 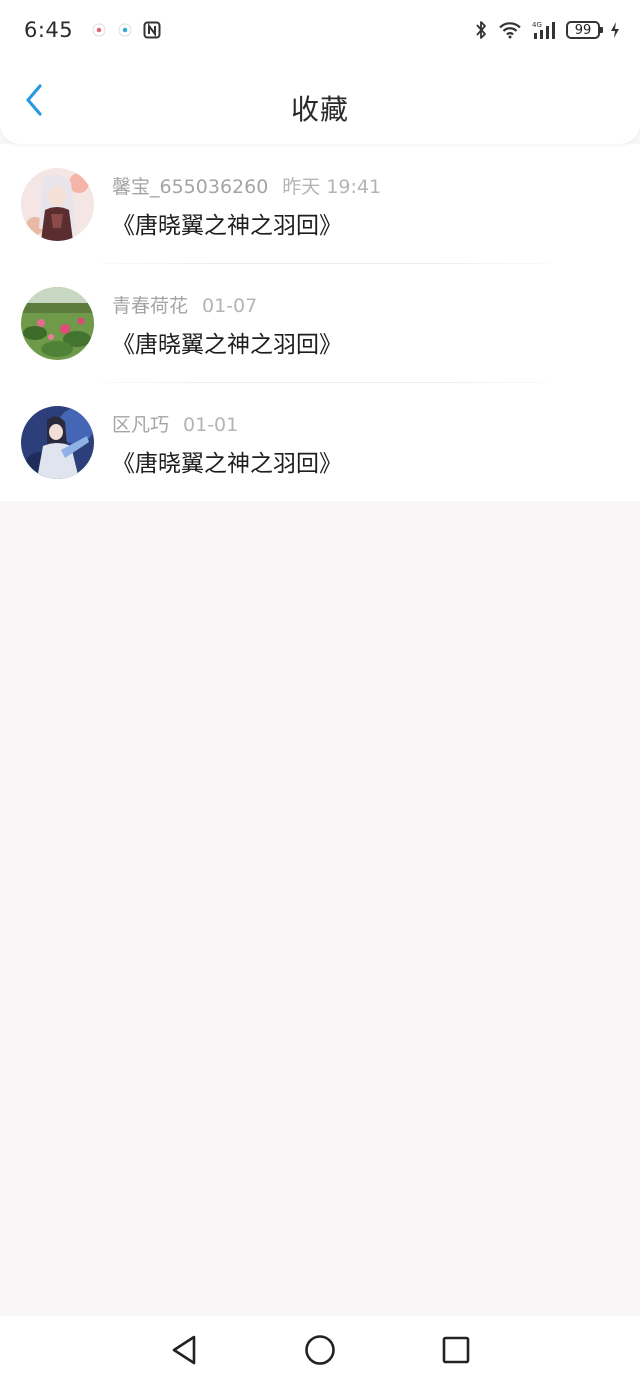 I want to click on list-item: 区凡巧 01-01 《唐晓翼之神之羽回》, so click(x=320, y=441).